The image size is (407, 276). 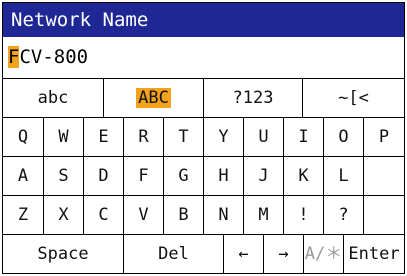 What do you see at coordinates (144, 175) in the screenshot?
I see `key-f: F` at bounding box center [144, 175].